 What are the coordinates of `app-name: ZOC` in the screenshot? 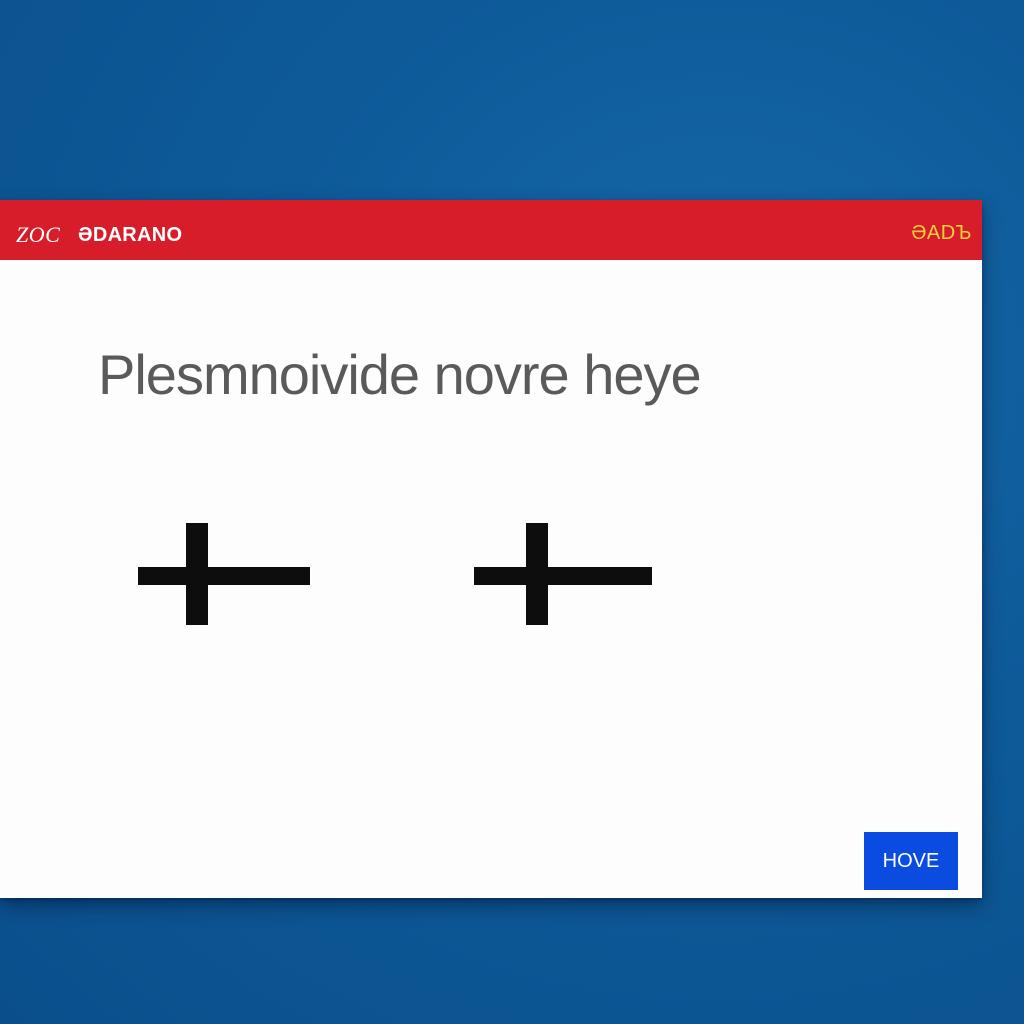 It's located at (38, 234).